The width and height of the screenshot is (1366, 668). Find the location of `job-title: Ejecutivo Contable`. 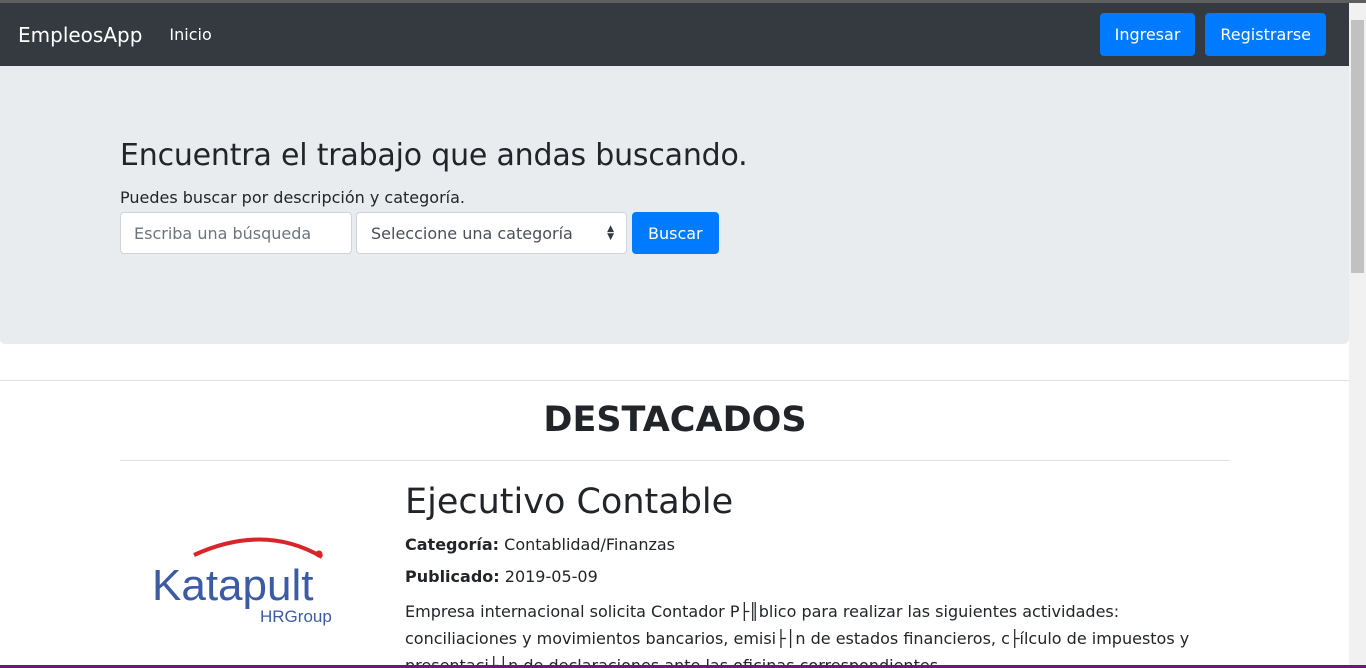

job-title: Ejecutivo Contable is located at coordinates (817, 502).